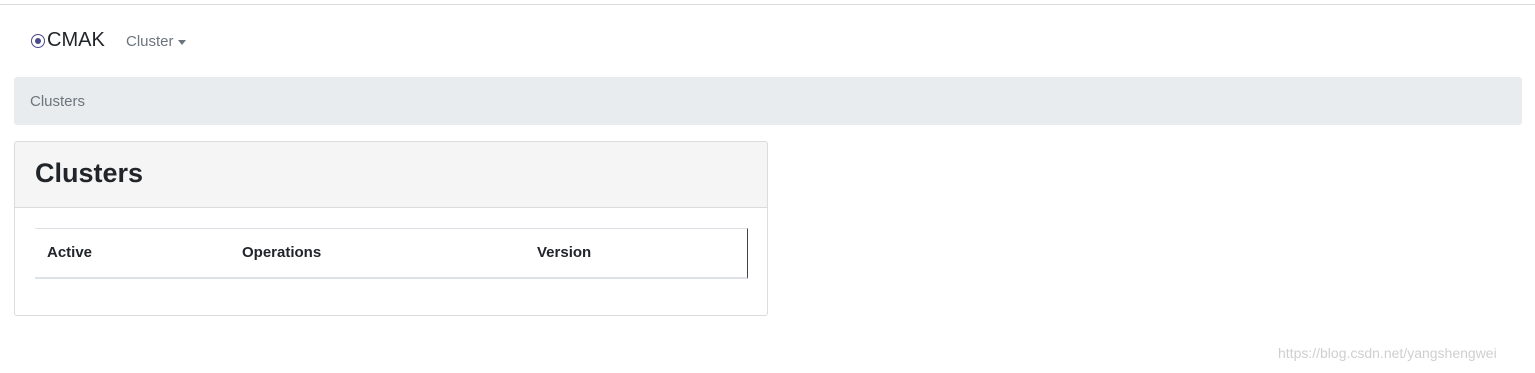 This screenshot has width=1535, height=373. I want to click on clusters-table: Active Operations Version, so click(391, 253).